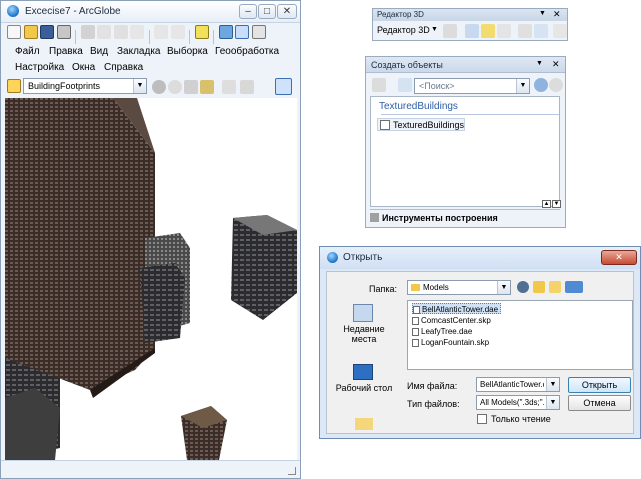 The width and height of the screenshot is (641, 479). What do you see at coordinates (248, 11) in the screenshot?
I see `minimize-button: –` at bounding box center [248, 11].